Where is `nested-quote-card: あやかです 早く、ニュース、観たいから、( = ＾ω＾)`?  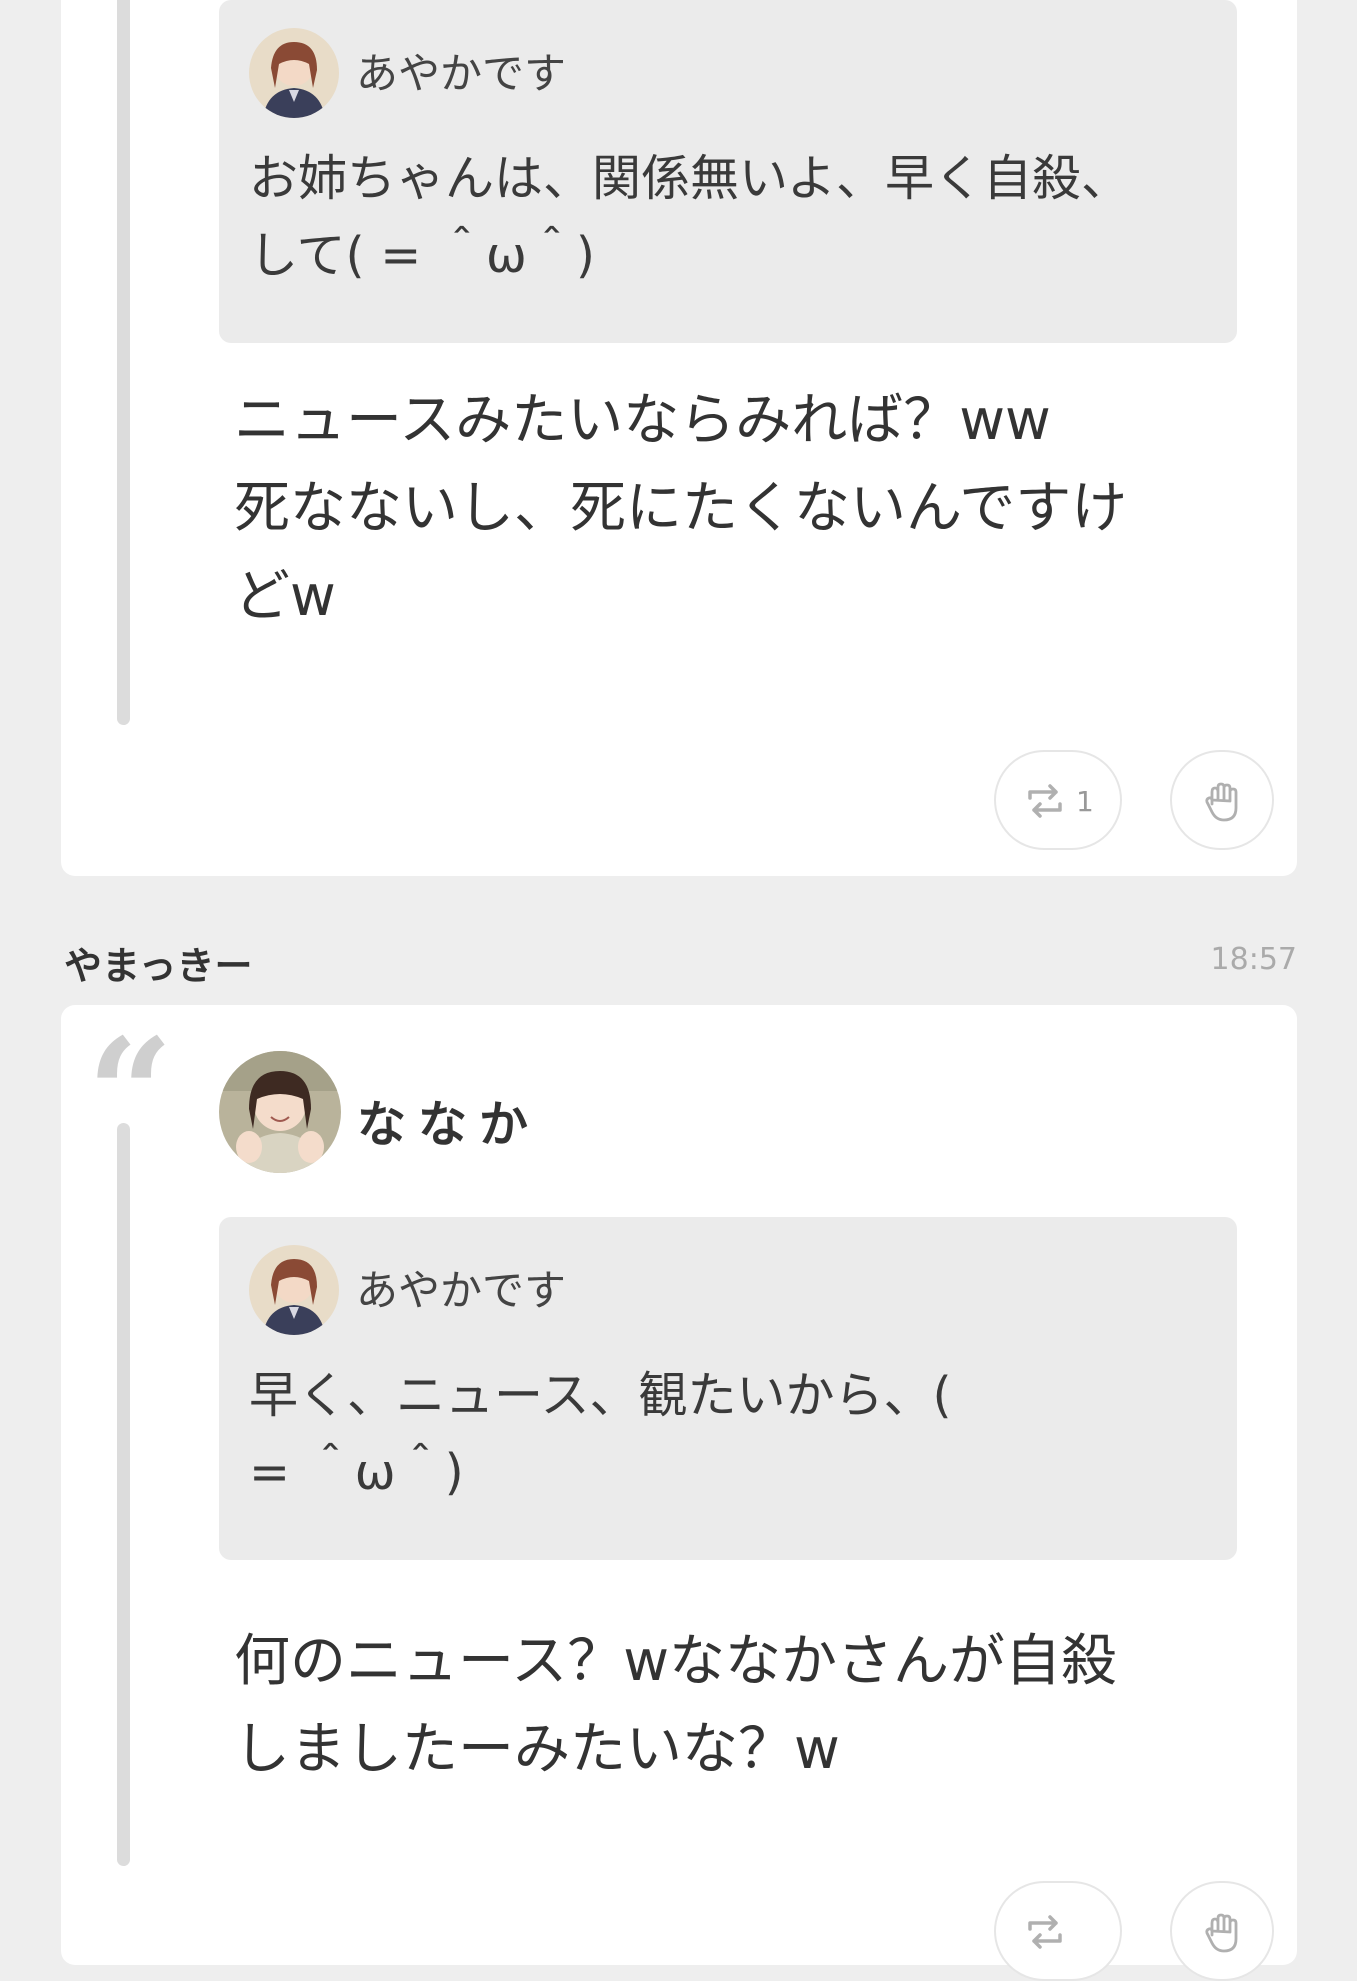
nested-quote-card: あやかです 早く、ニュース、観たいから、( = ＾ω＾) is located at coordinates (728, 1388).